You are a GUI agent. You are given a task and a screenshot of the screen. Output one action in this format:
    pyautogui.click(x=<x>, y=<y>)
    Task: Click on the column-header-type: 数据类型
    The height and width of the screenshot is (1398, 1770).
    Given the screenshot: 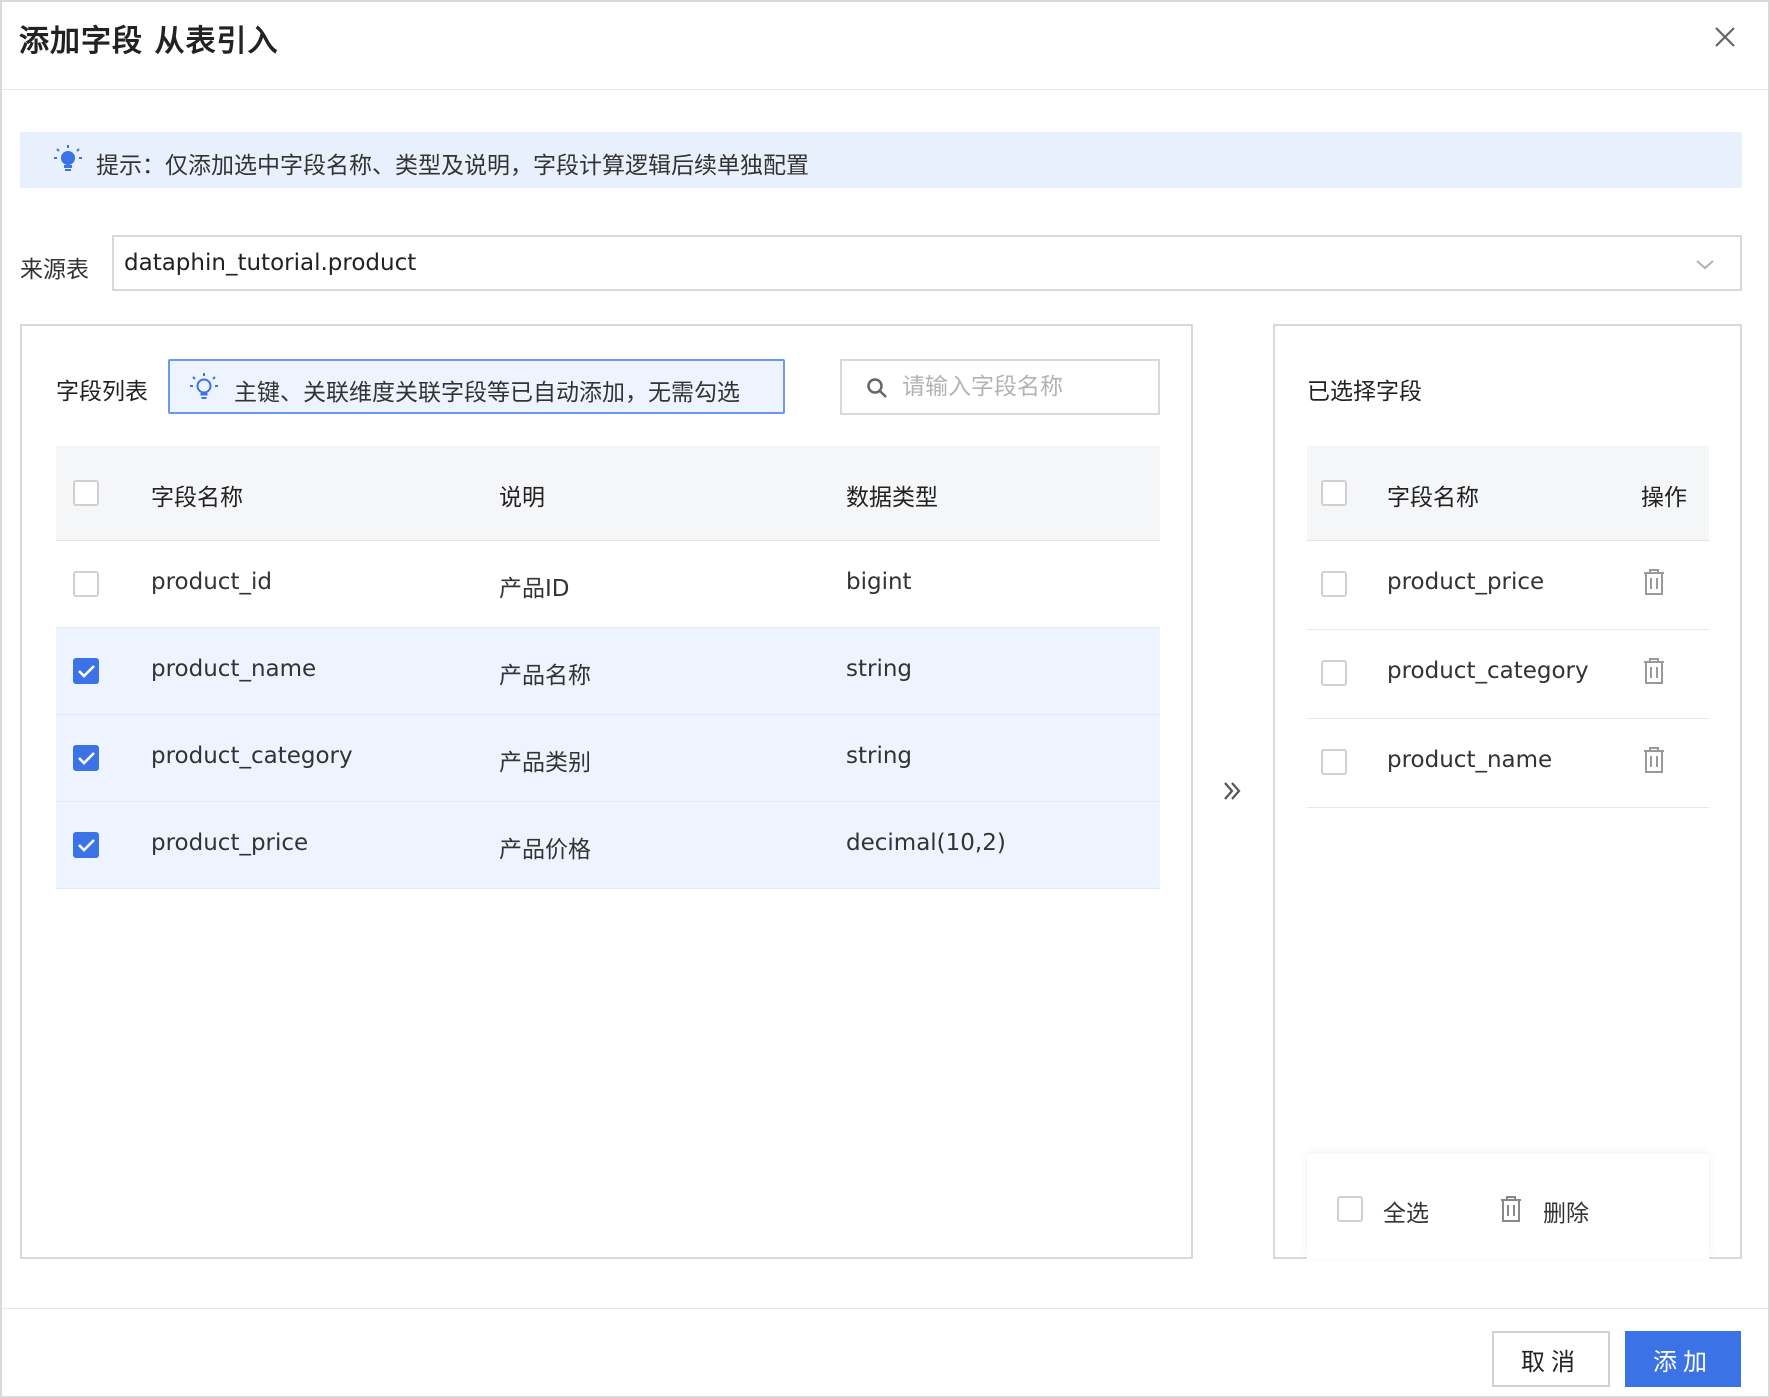 What is the action you would take?
    pyautogui.click(x=892, y=498)
    